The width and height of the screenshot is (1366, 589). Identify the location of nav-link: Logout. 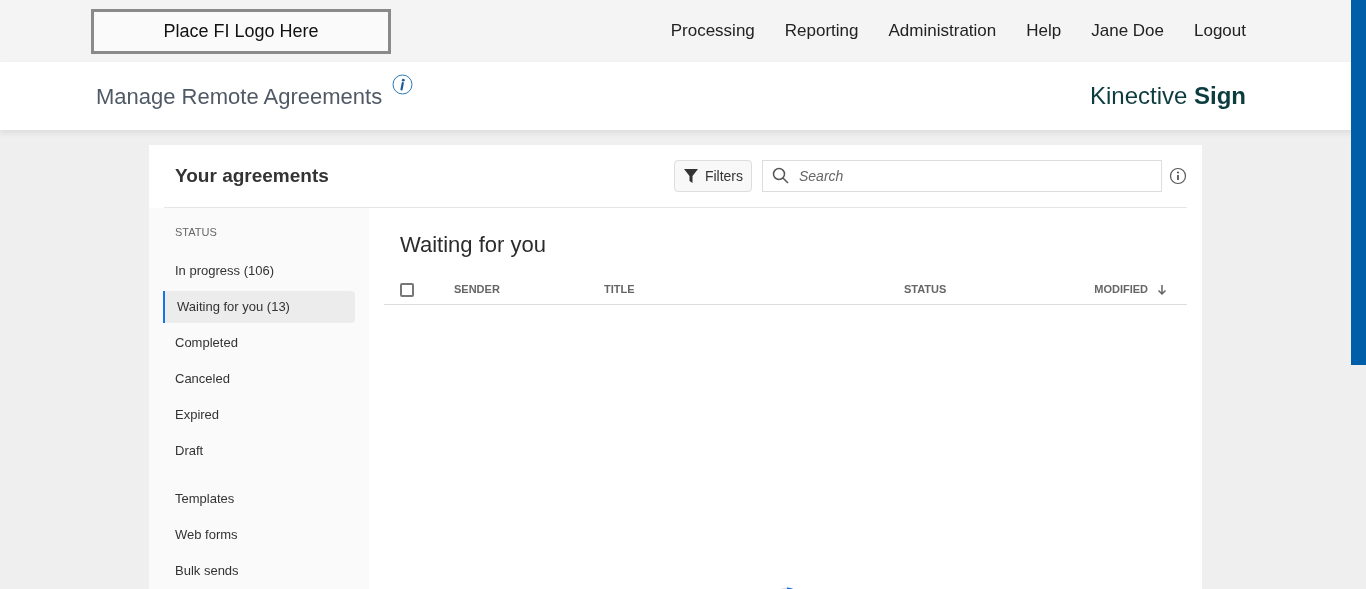
(1220, 31).